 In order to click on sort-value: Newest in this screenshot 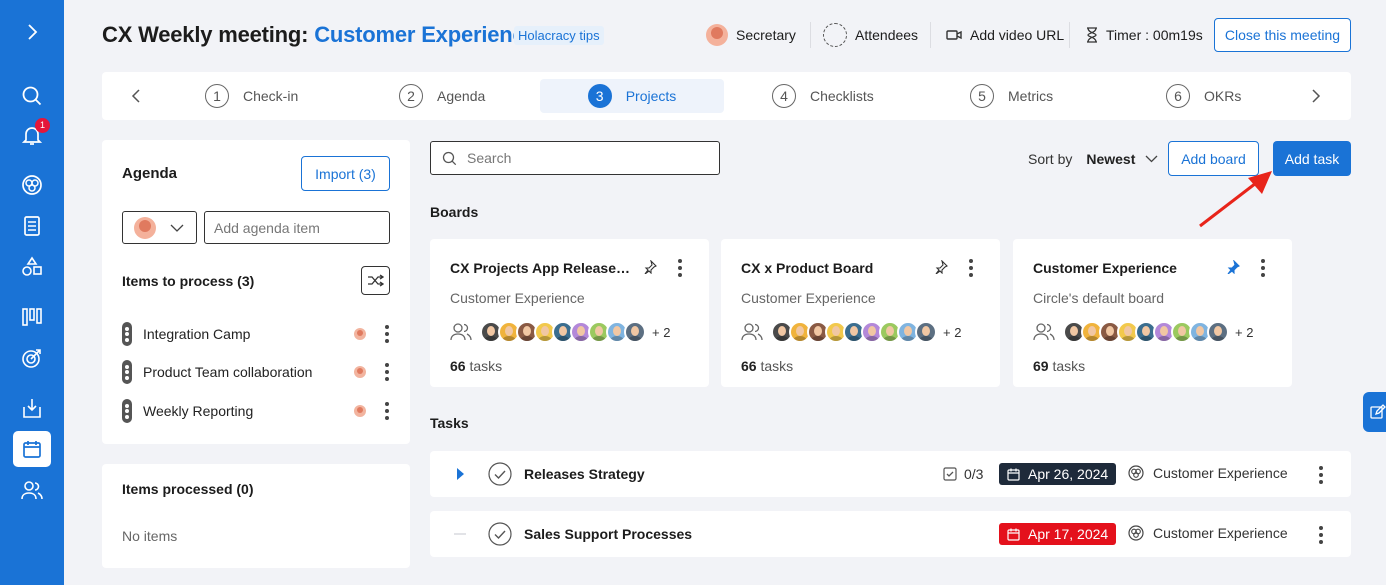, I will do `click(1111, 159)`.